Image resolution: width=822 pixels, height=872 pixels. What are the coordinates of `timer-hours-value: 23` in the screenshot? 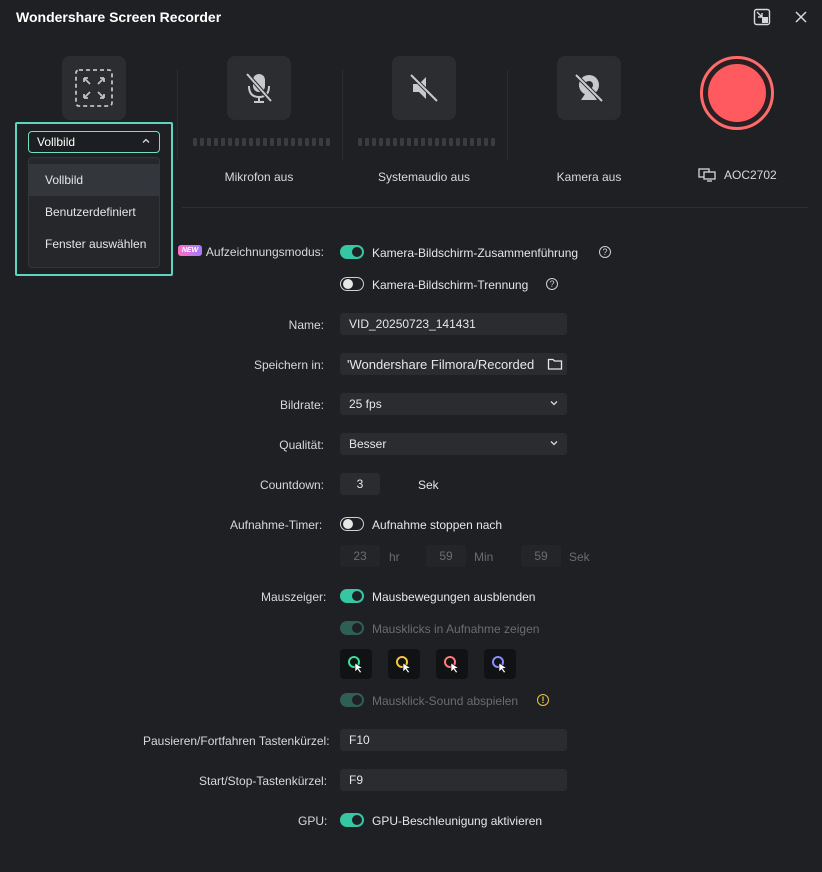 It's located at (360, 556).